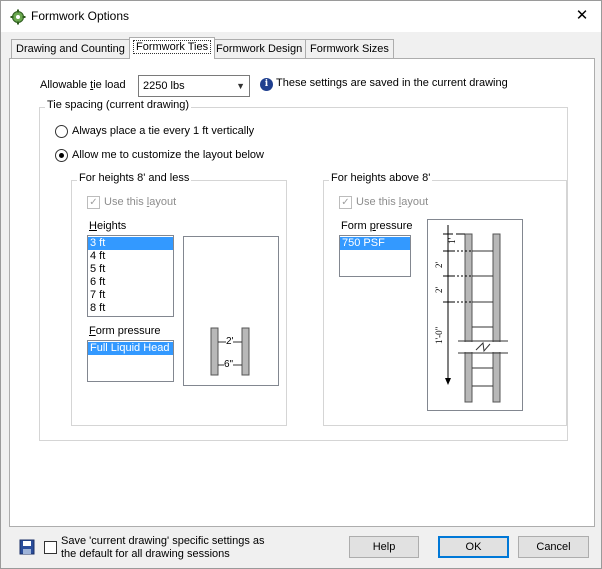  Describe the element at coordinates (140, 202) in the screenshot. I see `low-use-layout-label: Use this layout` at that location.